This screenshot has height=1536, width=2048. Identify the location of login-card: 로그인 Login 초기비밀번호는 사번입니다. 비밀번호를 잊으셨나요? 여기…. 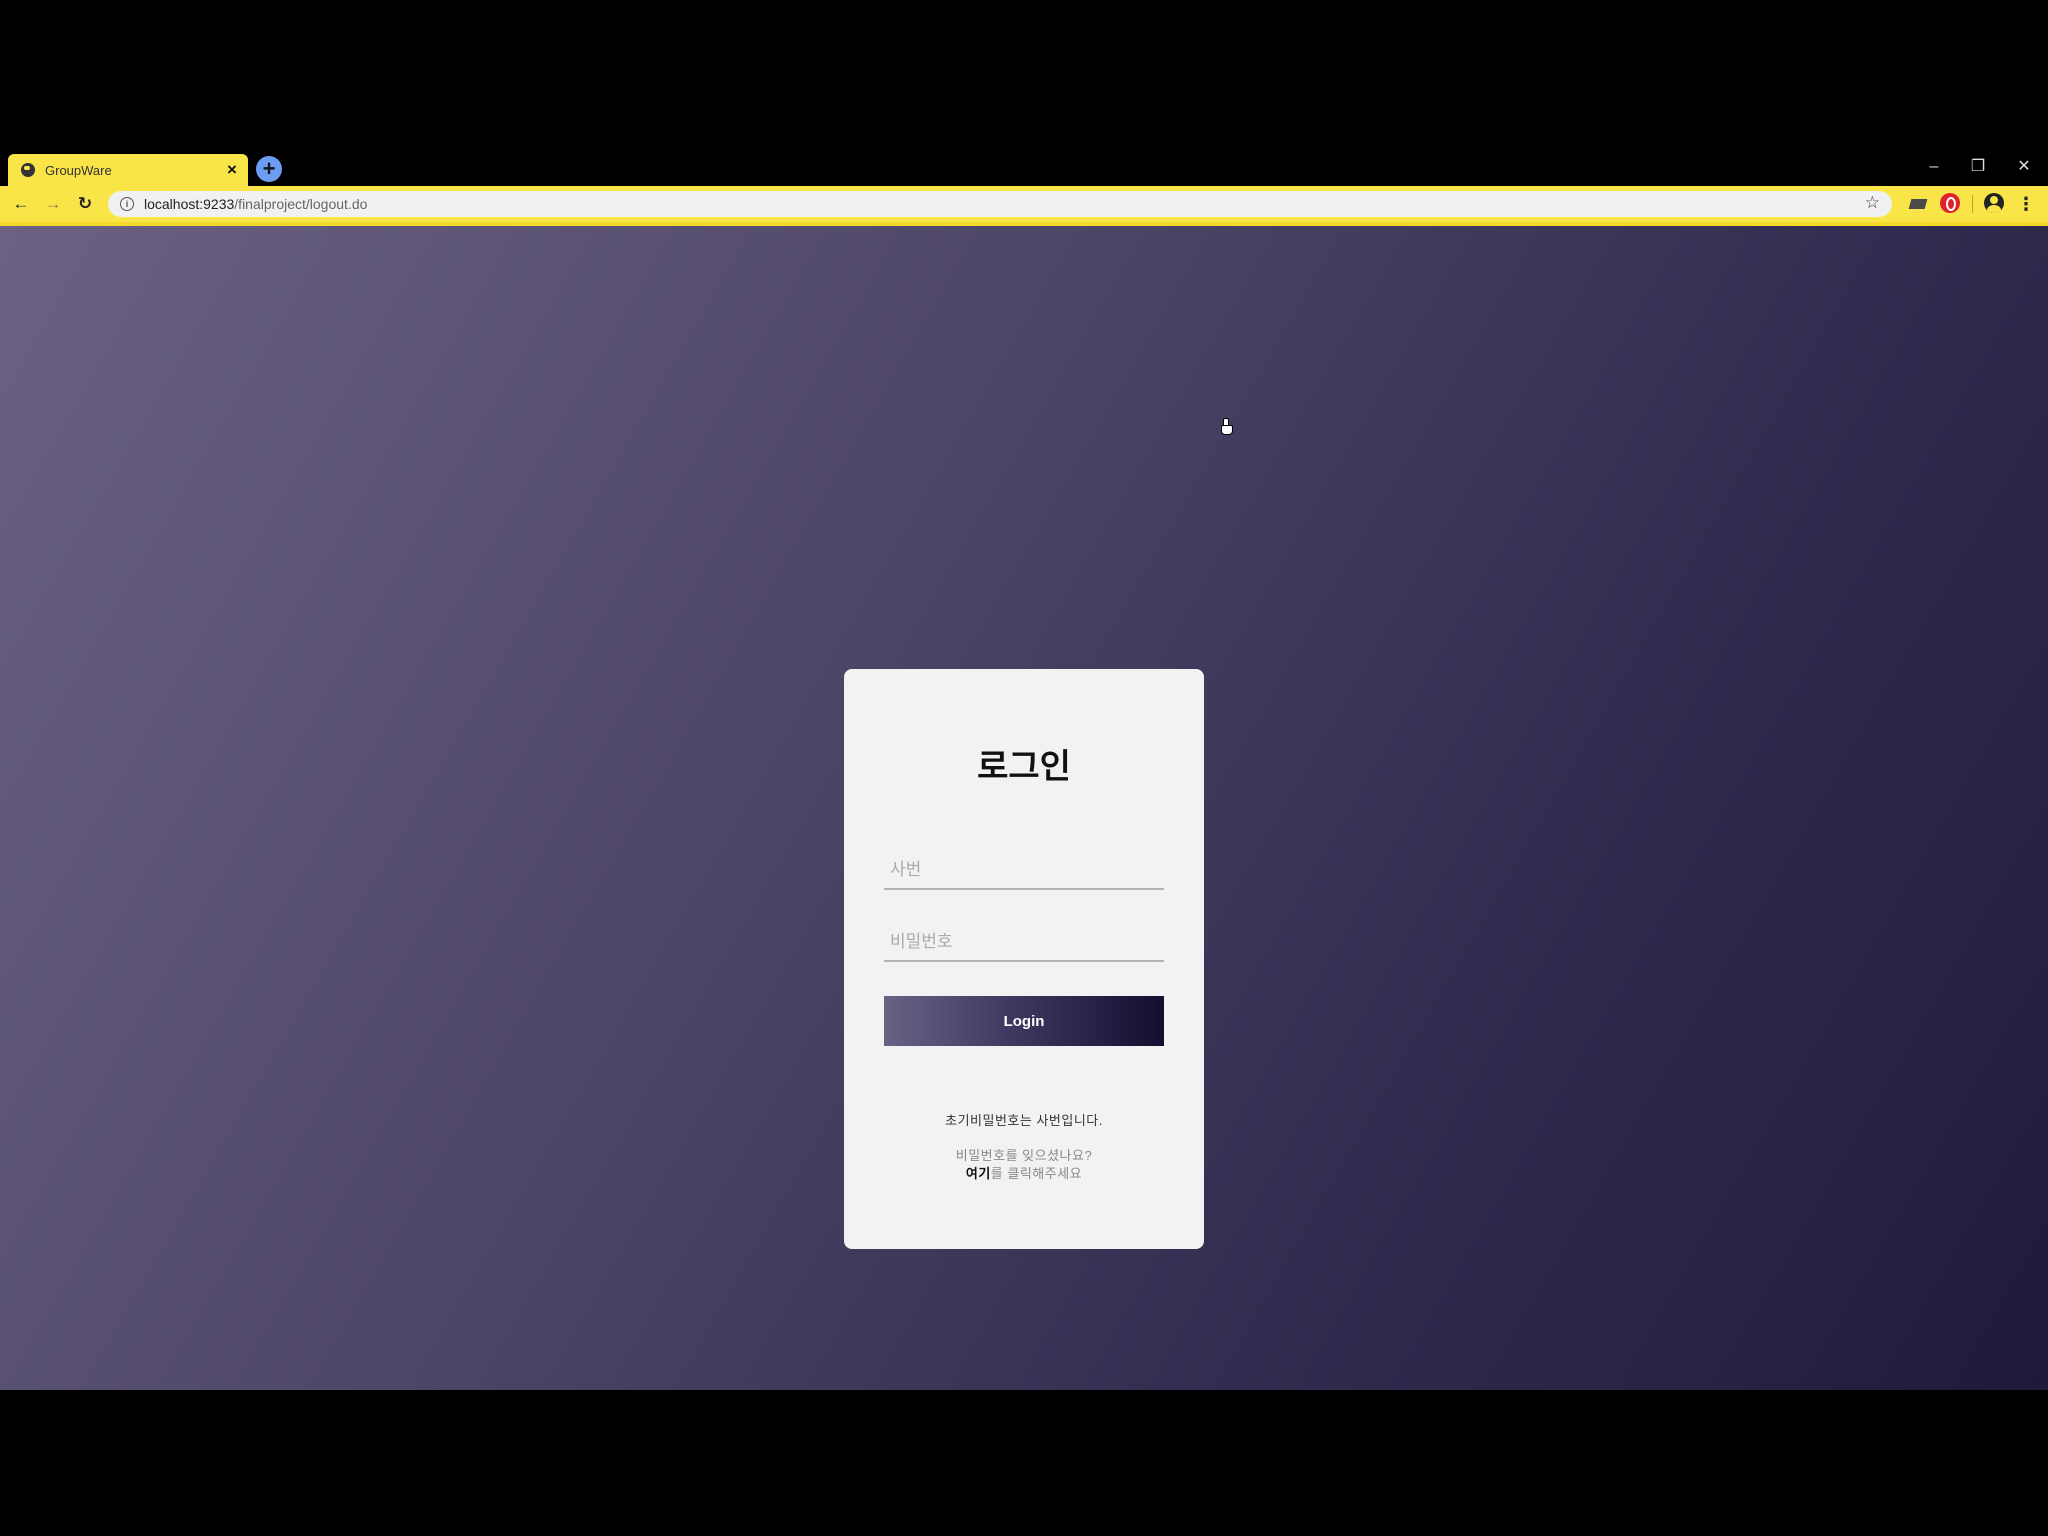
(1024, 959).